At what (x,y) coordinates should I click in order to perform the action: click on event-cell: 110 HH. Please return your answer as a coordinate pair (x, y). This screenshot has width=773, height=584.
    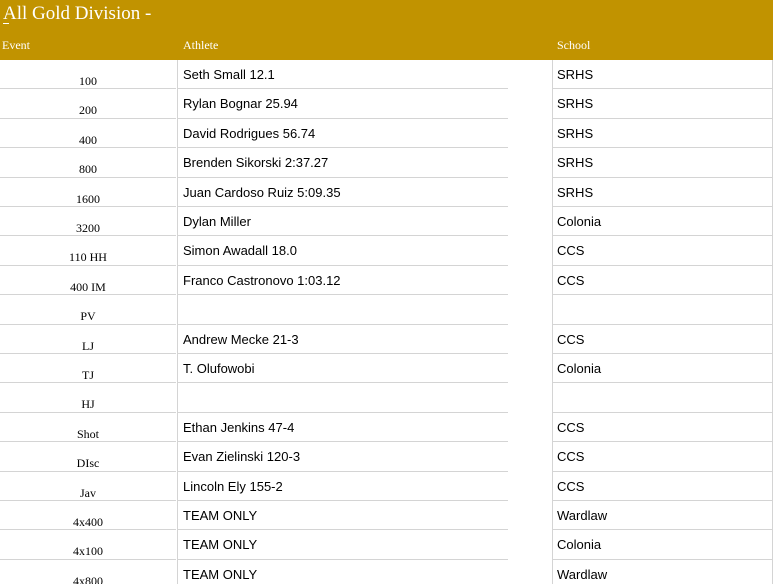
    Looking at the image, I should click on (88, 251).